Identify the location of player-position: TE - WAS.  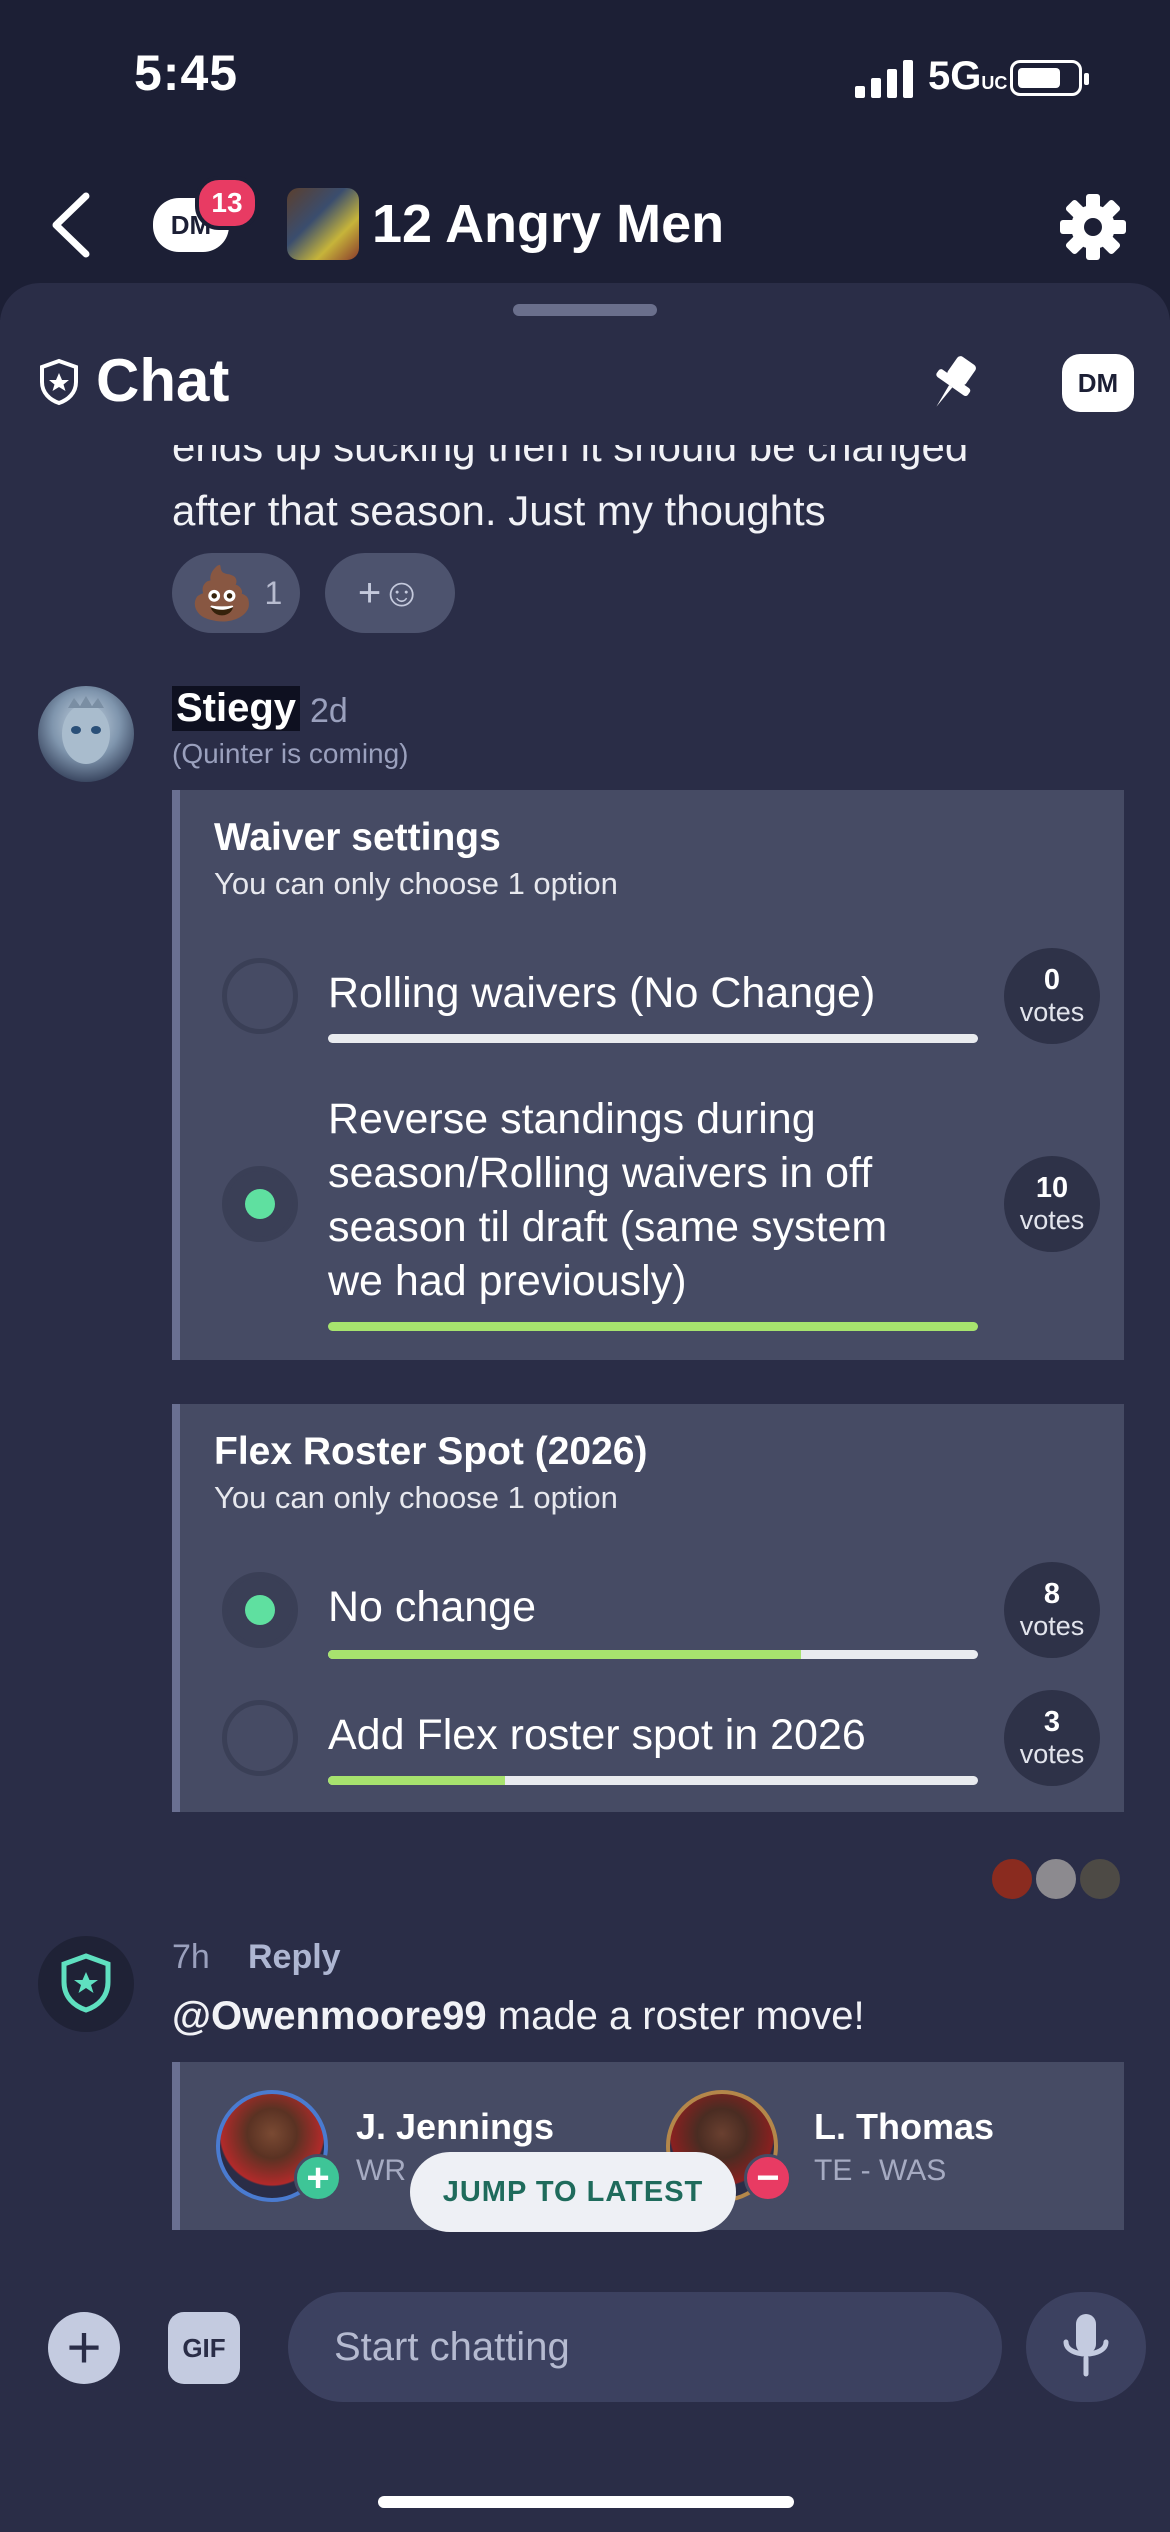
(880, 2170).